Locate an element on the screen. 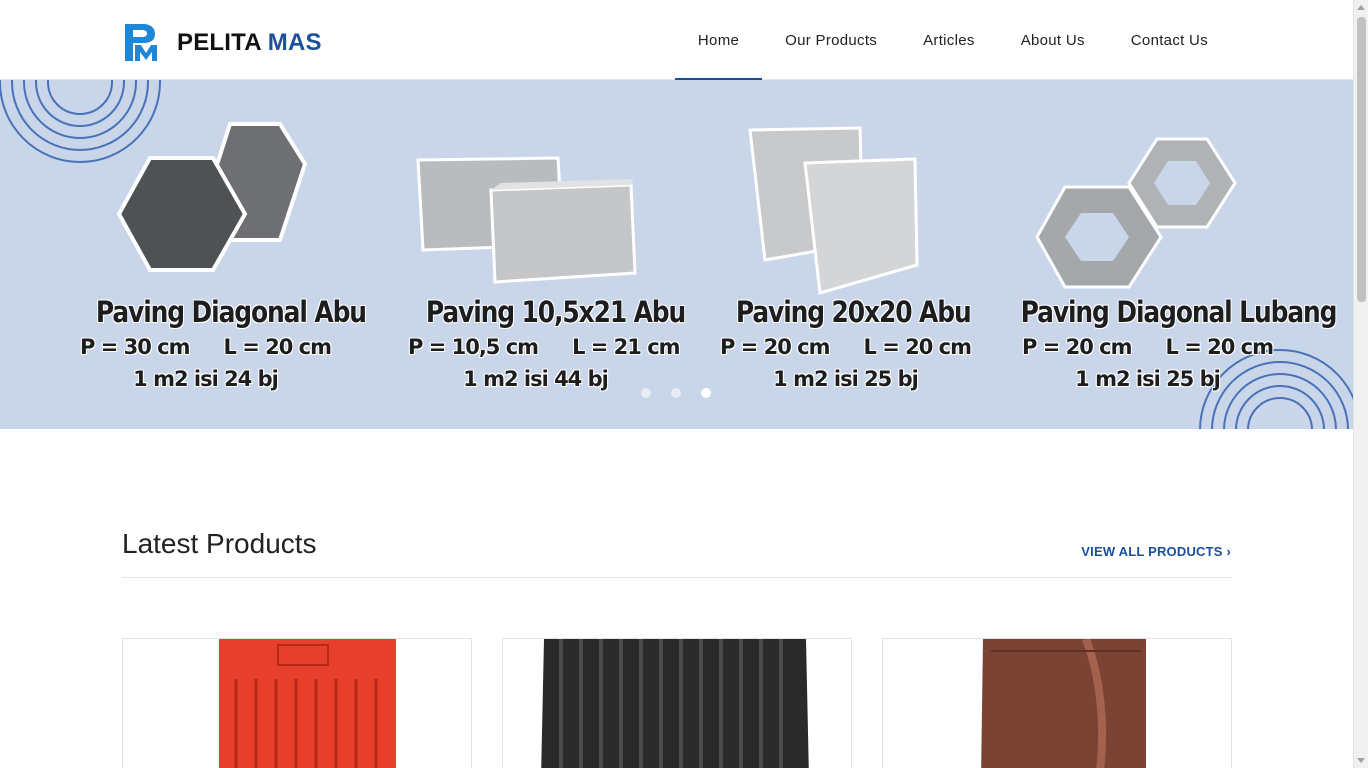 The image size is (1368, 768). slider-dots is located at coordinates (676, 393).